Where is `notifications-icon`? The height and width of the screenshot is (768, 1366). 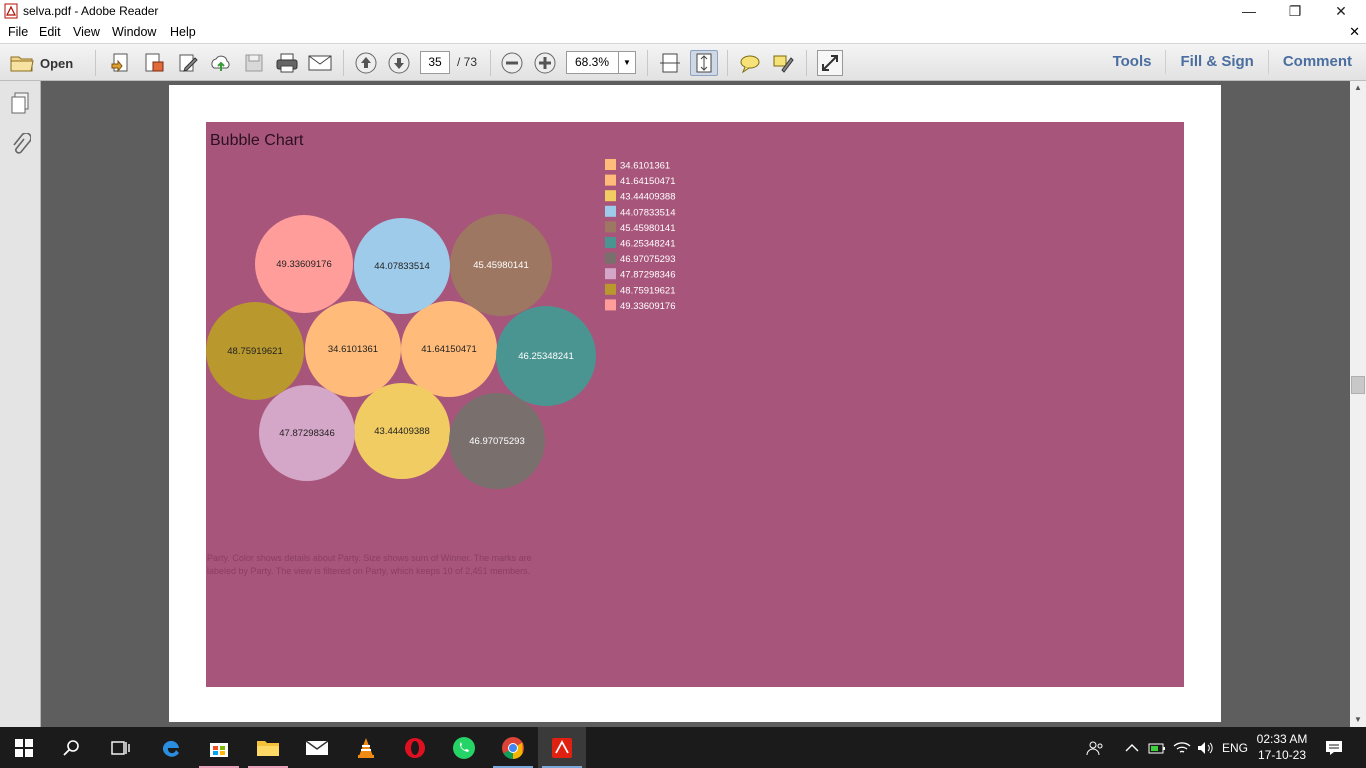 notifications-icon is located at coordinates (1334, 747).